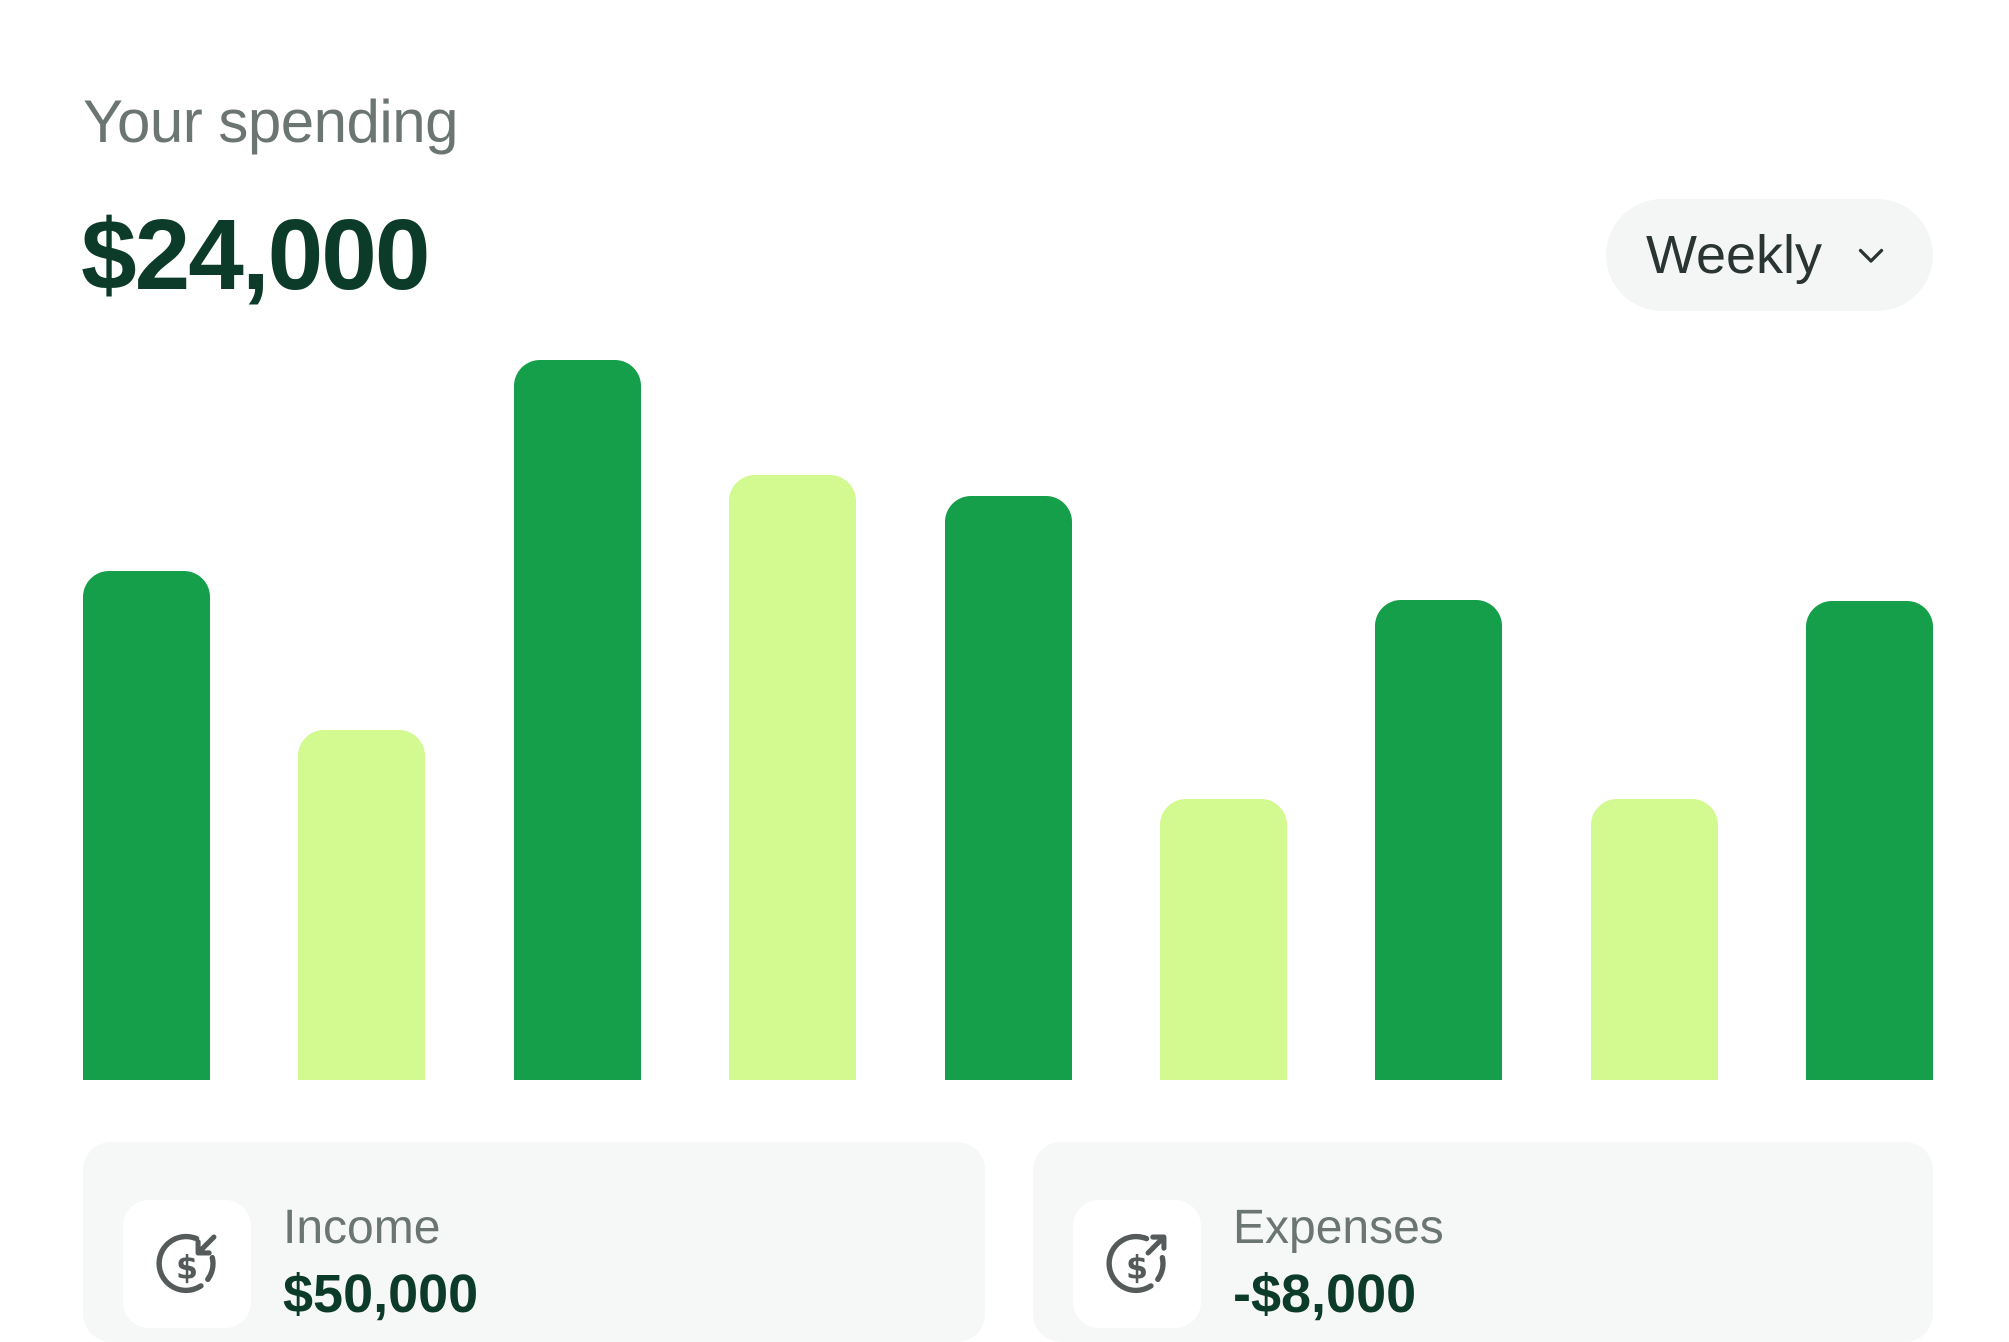  Describe the element at coordinates (534, 1242) in the screenshot. I see `income-summary-card: $ Income $50,000` at that location.